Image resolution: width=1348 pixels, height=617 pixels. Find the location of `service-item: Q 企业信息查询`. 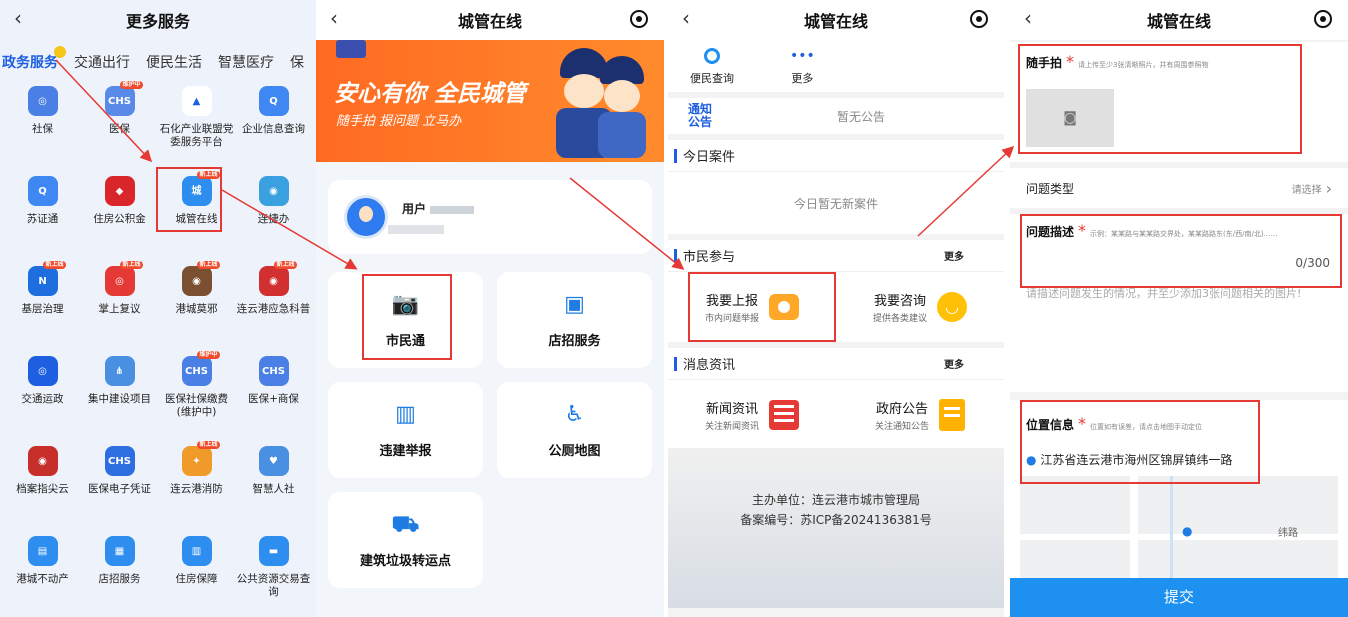

service-item: Q 企业信息查询 is located at coordinates (273, 122).